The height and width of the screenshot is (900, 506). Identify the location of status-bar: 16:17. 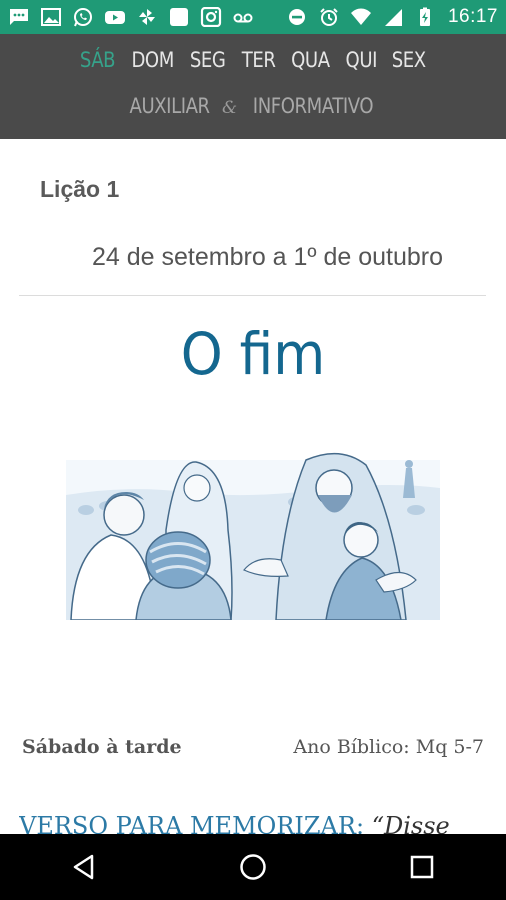
(253, 17).